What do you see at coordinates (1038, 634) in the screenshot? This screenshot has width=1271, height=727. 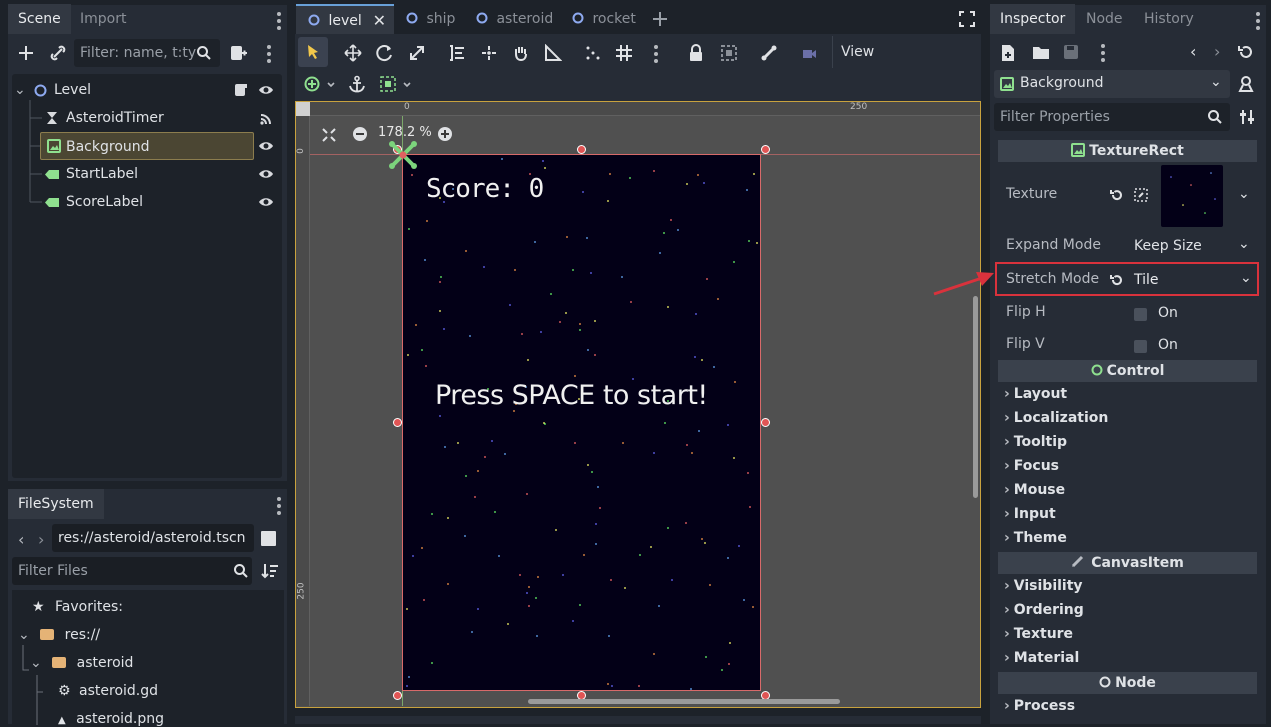 I see `group-texture: Texture` at bounding box center [1038, 634].